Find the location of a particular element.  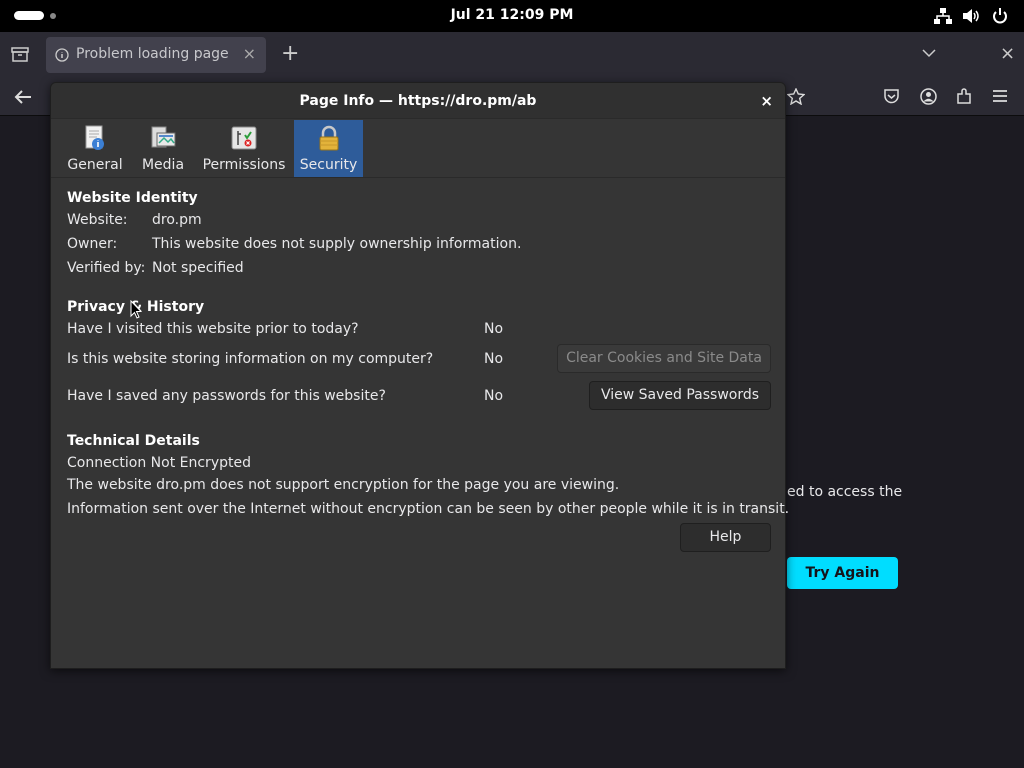

tab-media-label: Media is located at coordinates (163, 165).